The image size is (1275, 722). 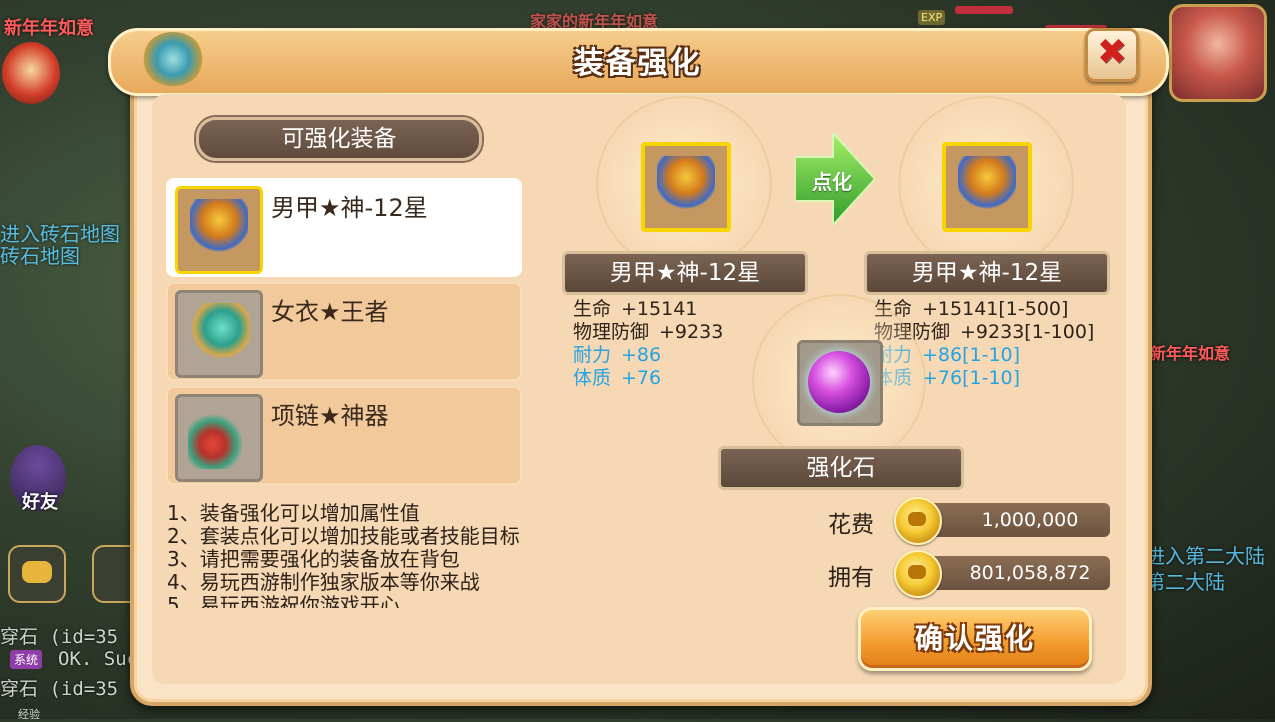 What do you see at coordinates (592, 378) in the screenshot?
I see `stat-label: 体质` at bounding box center [592, 378].